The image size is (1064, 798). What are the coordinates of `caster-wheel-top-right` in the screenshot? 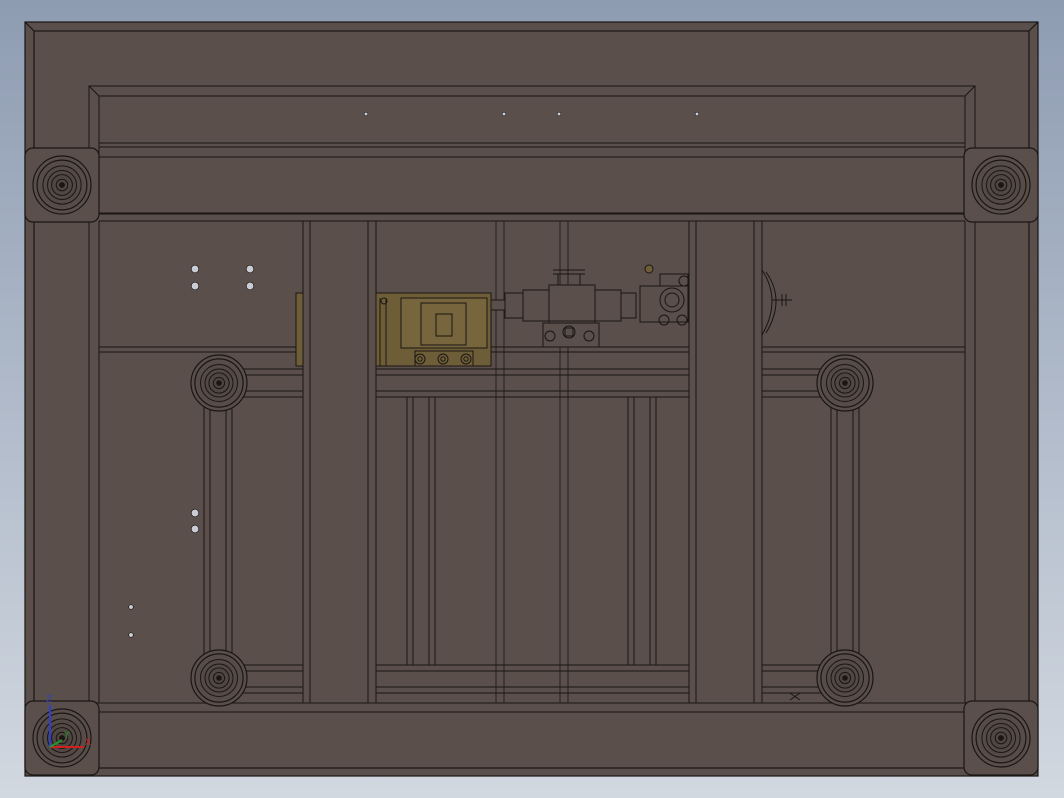 It's located at (845, 383).